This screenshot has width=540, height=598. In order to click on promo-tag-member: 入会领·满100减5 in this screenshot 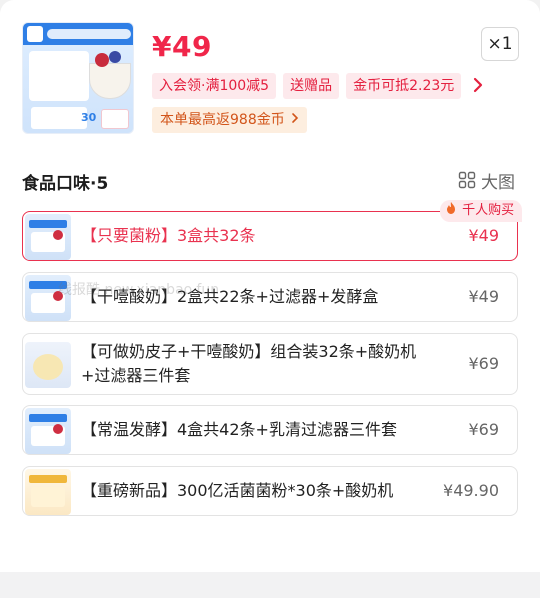, I will do `click(214, 86)`.